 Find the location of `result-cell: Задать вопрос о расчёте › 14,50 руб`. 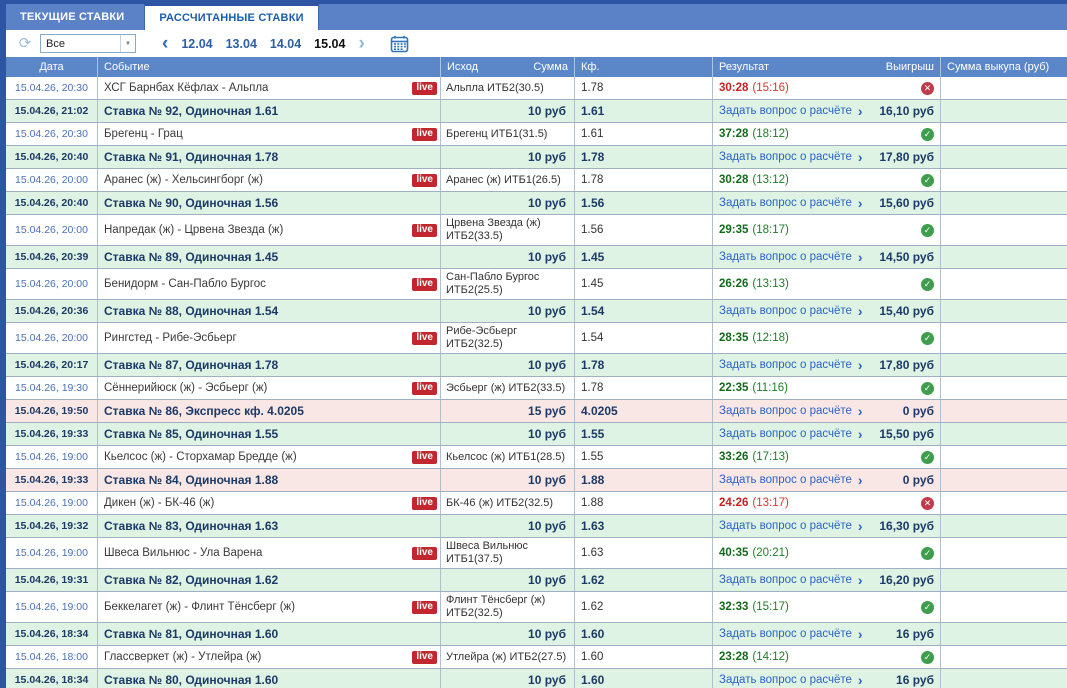

result-cell: Задать вопрос о расчёте › 14,50 руб is located at coordinates (827, 257).